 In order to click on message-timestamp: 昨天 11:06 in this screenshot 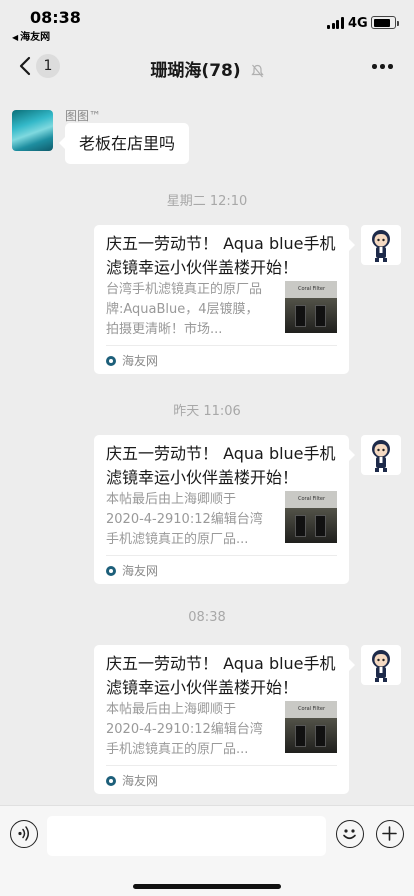, I will do `click(207, 411)`.